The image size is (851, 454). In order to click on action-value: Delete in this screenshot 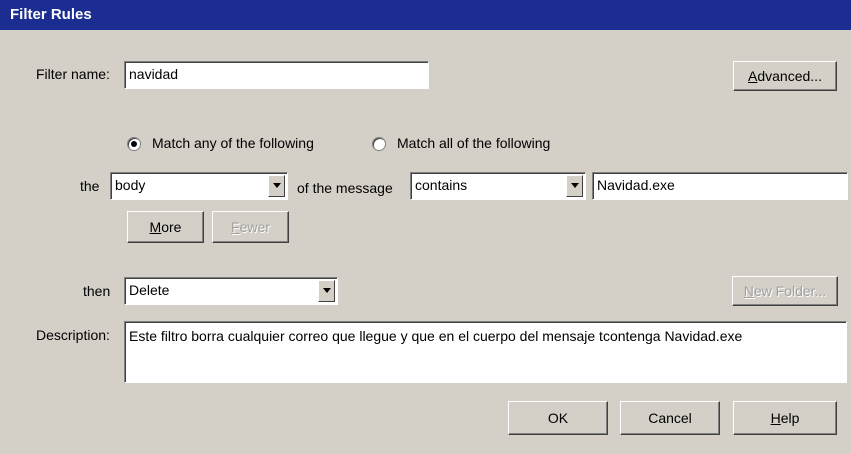, I will do `click(149, 290)`.